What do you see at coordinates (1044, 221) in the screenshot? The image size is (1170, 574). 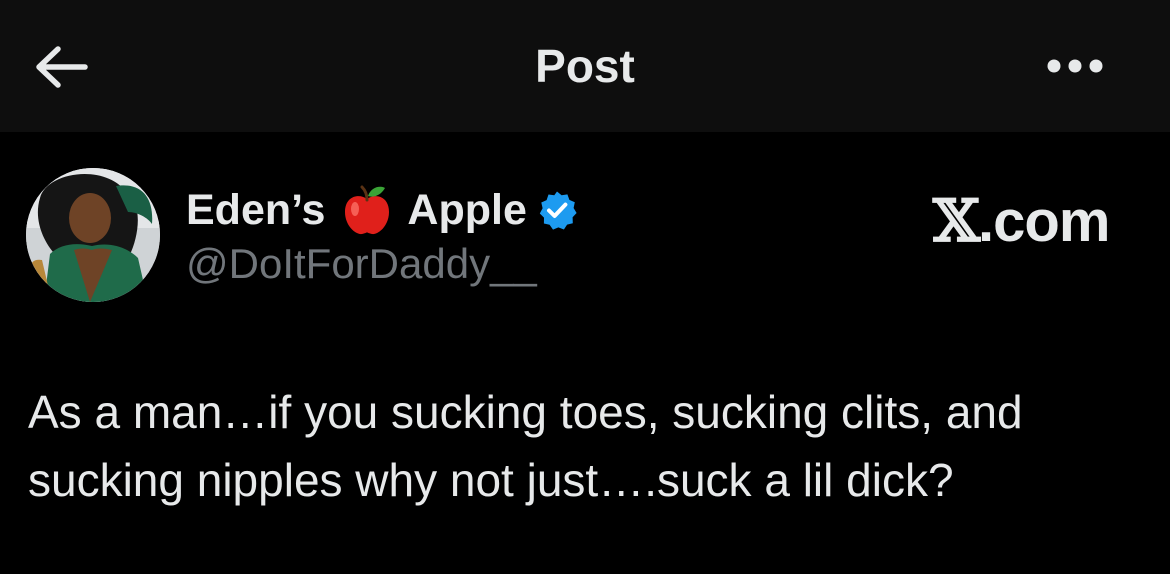 I see `watermark-suffix: .com` at bounding box center [1044, 221].